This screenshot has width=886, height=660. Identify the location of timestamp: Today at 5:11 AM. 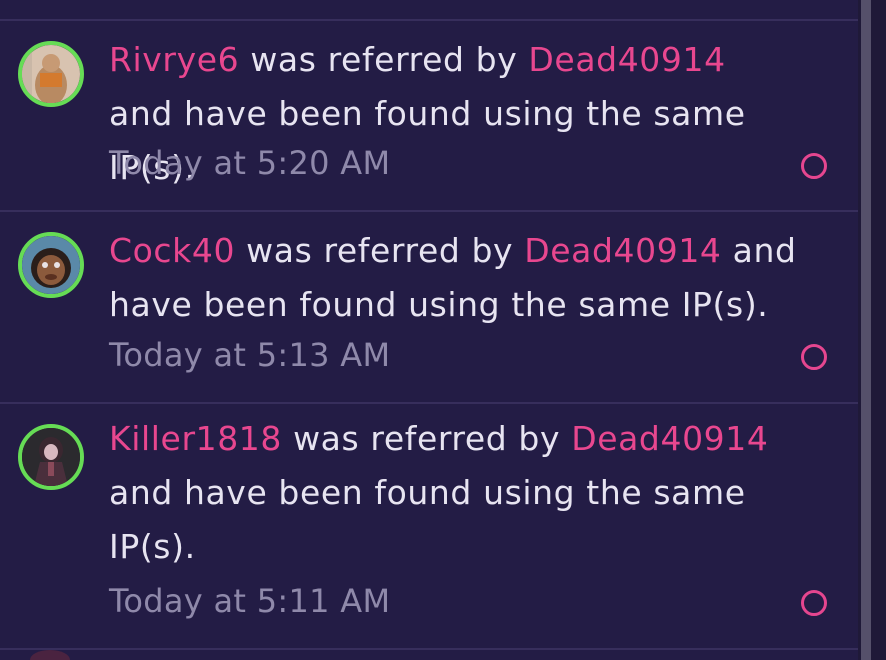
(250, 601).